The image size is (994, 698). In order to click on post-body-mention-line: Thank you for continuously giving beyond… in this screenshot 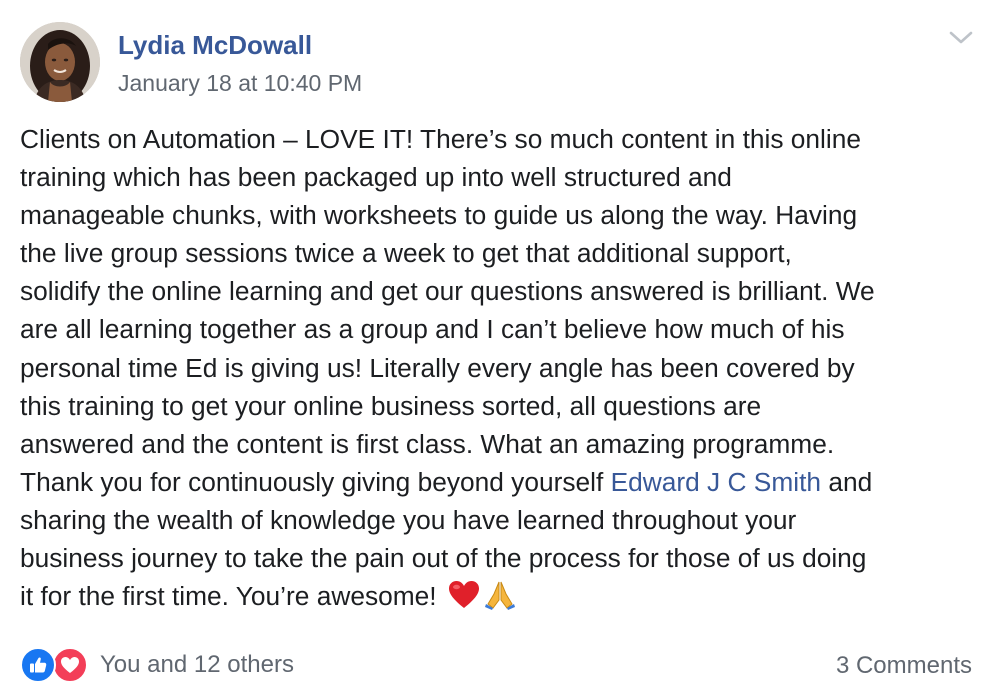, I will do `click(500, 482)`.